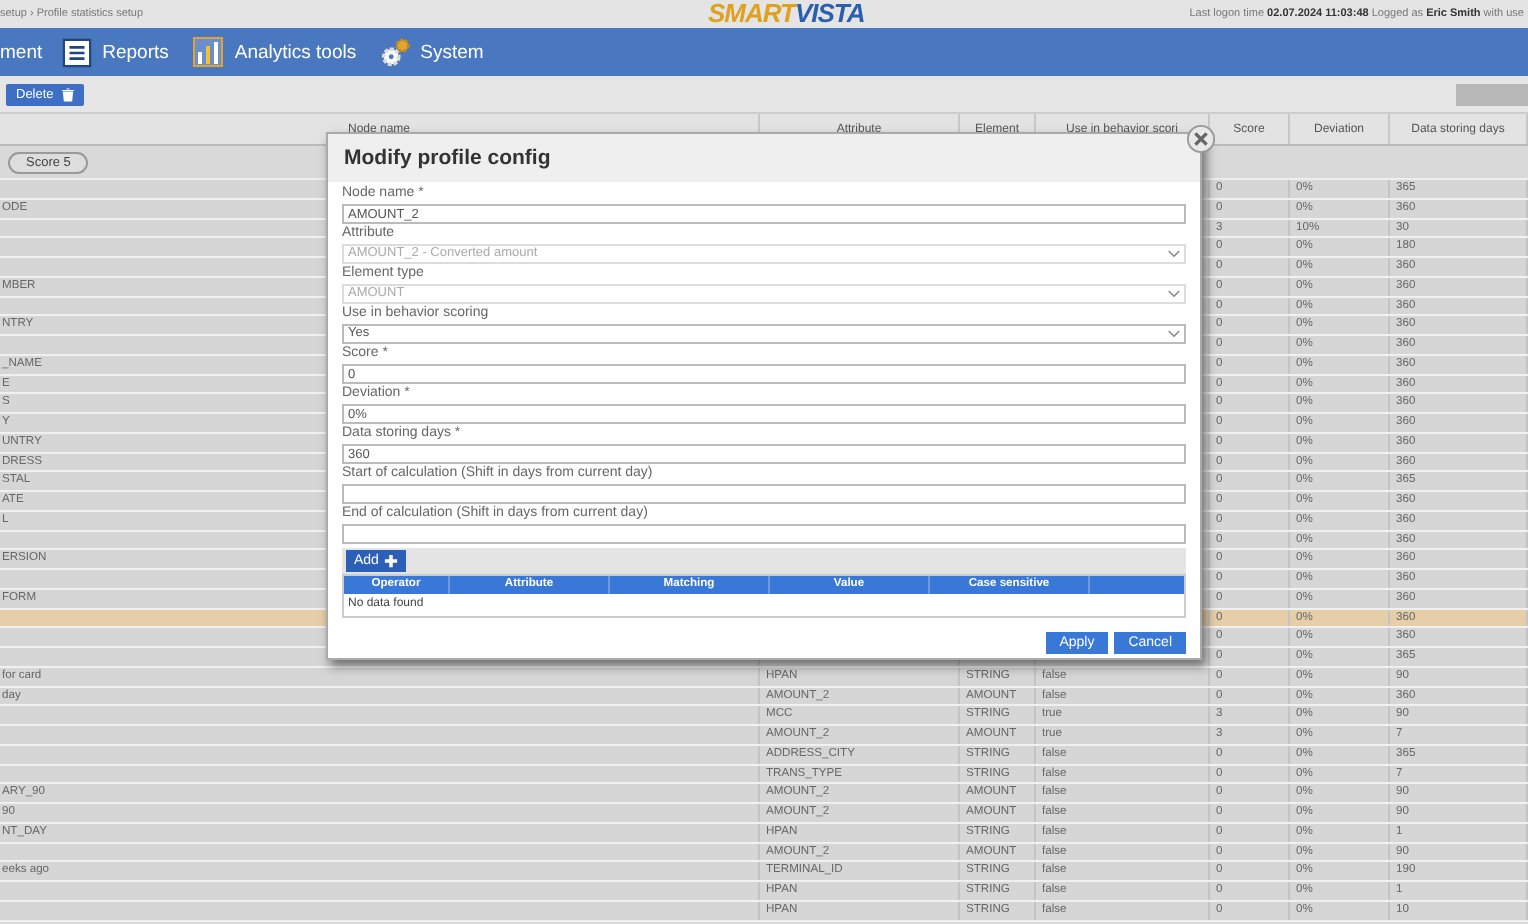  Describe the element at coordinates (1201, 139) in the screenshot. I see `close-icon` at that location.